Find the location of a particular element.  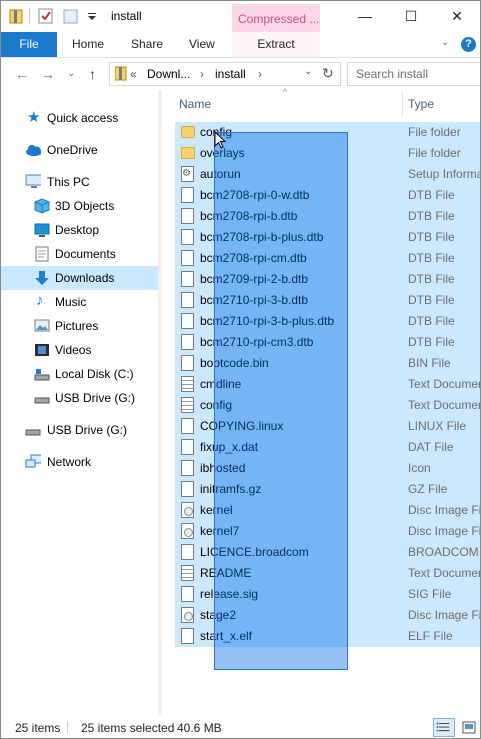

text-file-icon is located at coordinates (187, 405).